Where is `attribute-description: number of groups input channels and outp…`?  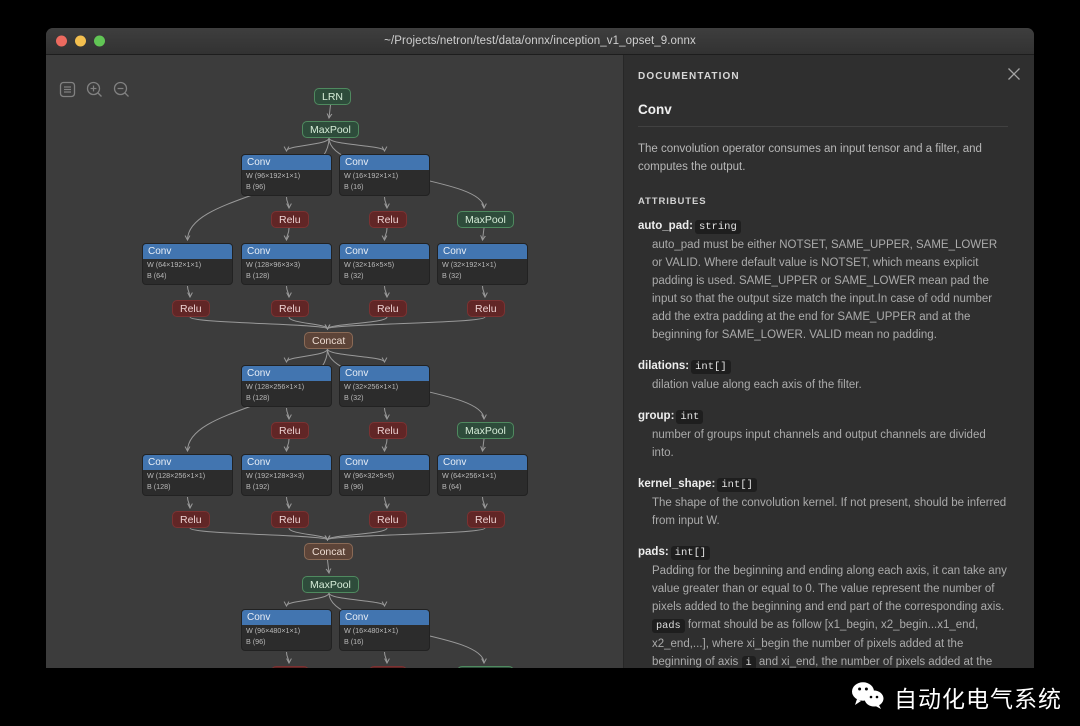
attribute-description: number of groups input channels and outp… is located at coordinates (819, 444).